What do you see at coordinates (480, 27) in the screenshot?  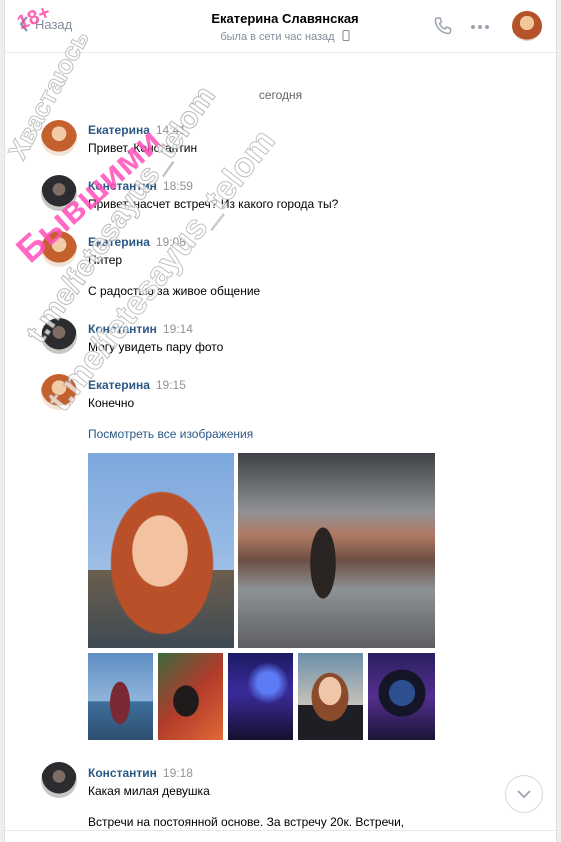 I see `more-options-icon` at bounding box center [480, 27].